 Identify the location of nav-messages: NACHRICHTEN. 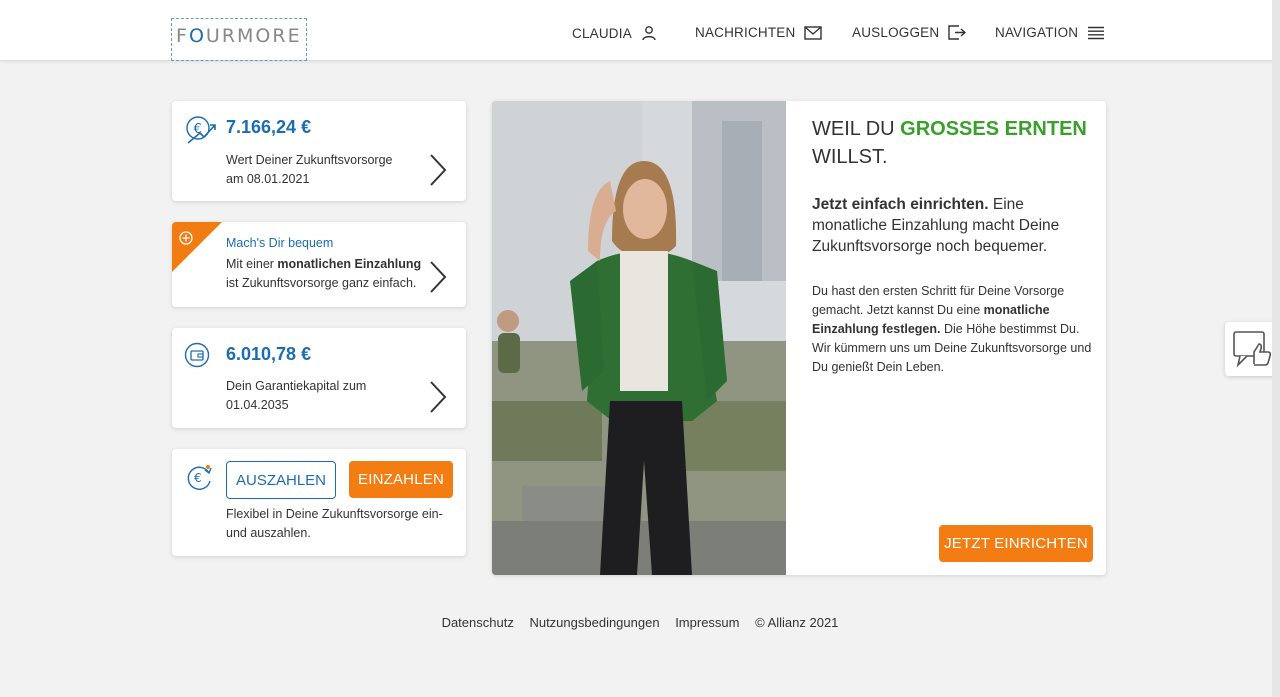
(759, 32).